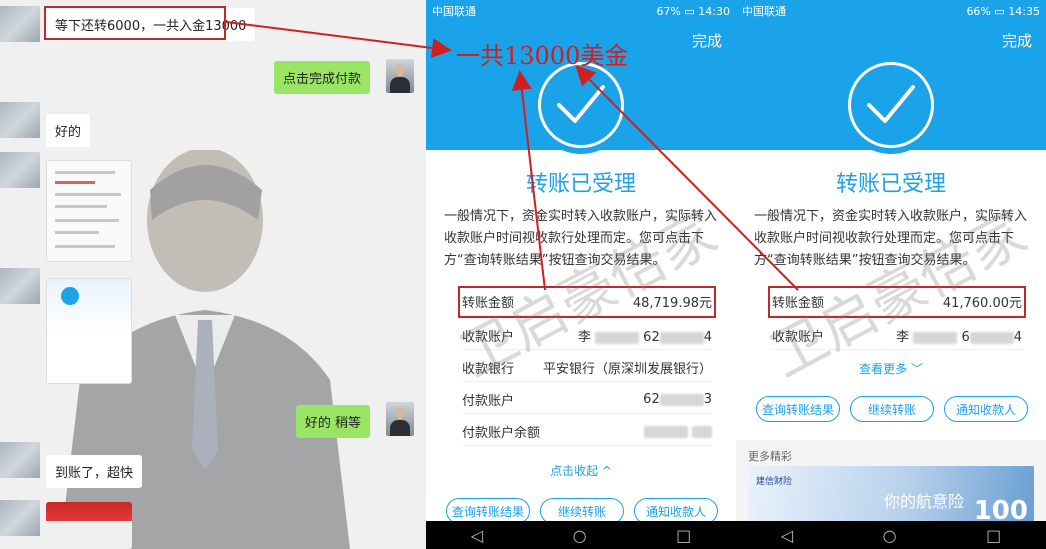 The image size is (1046, 549). Describe the element at coordinates (332, 421) in the screenshot. I see `chat-message: 好的 稍等` at that location.